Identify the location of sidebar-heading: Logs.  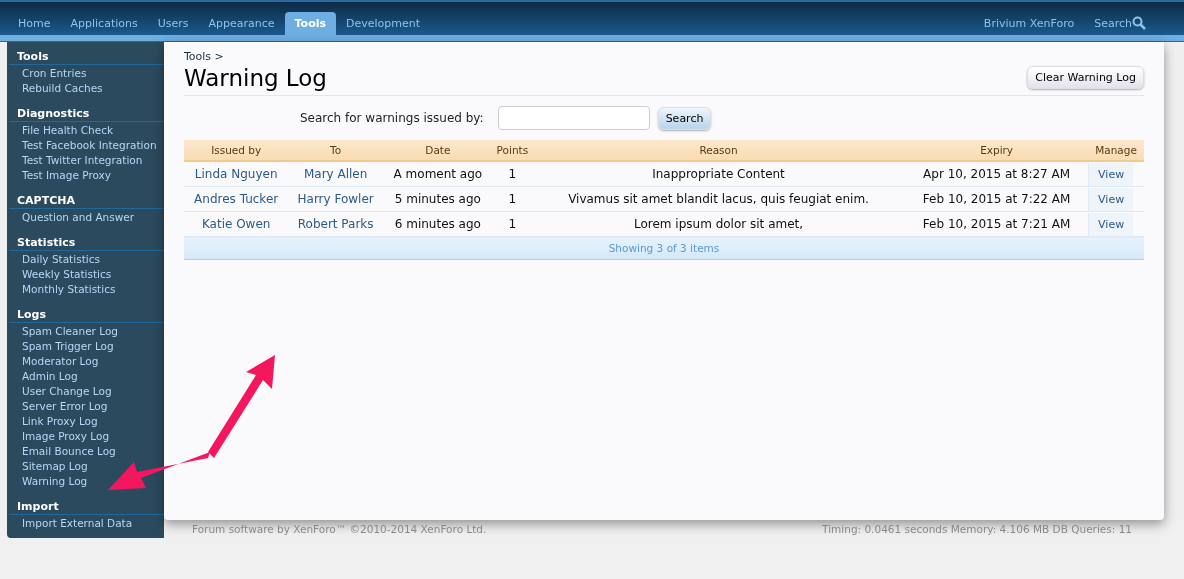
(86, 315).